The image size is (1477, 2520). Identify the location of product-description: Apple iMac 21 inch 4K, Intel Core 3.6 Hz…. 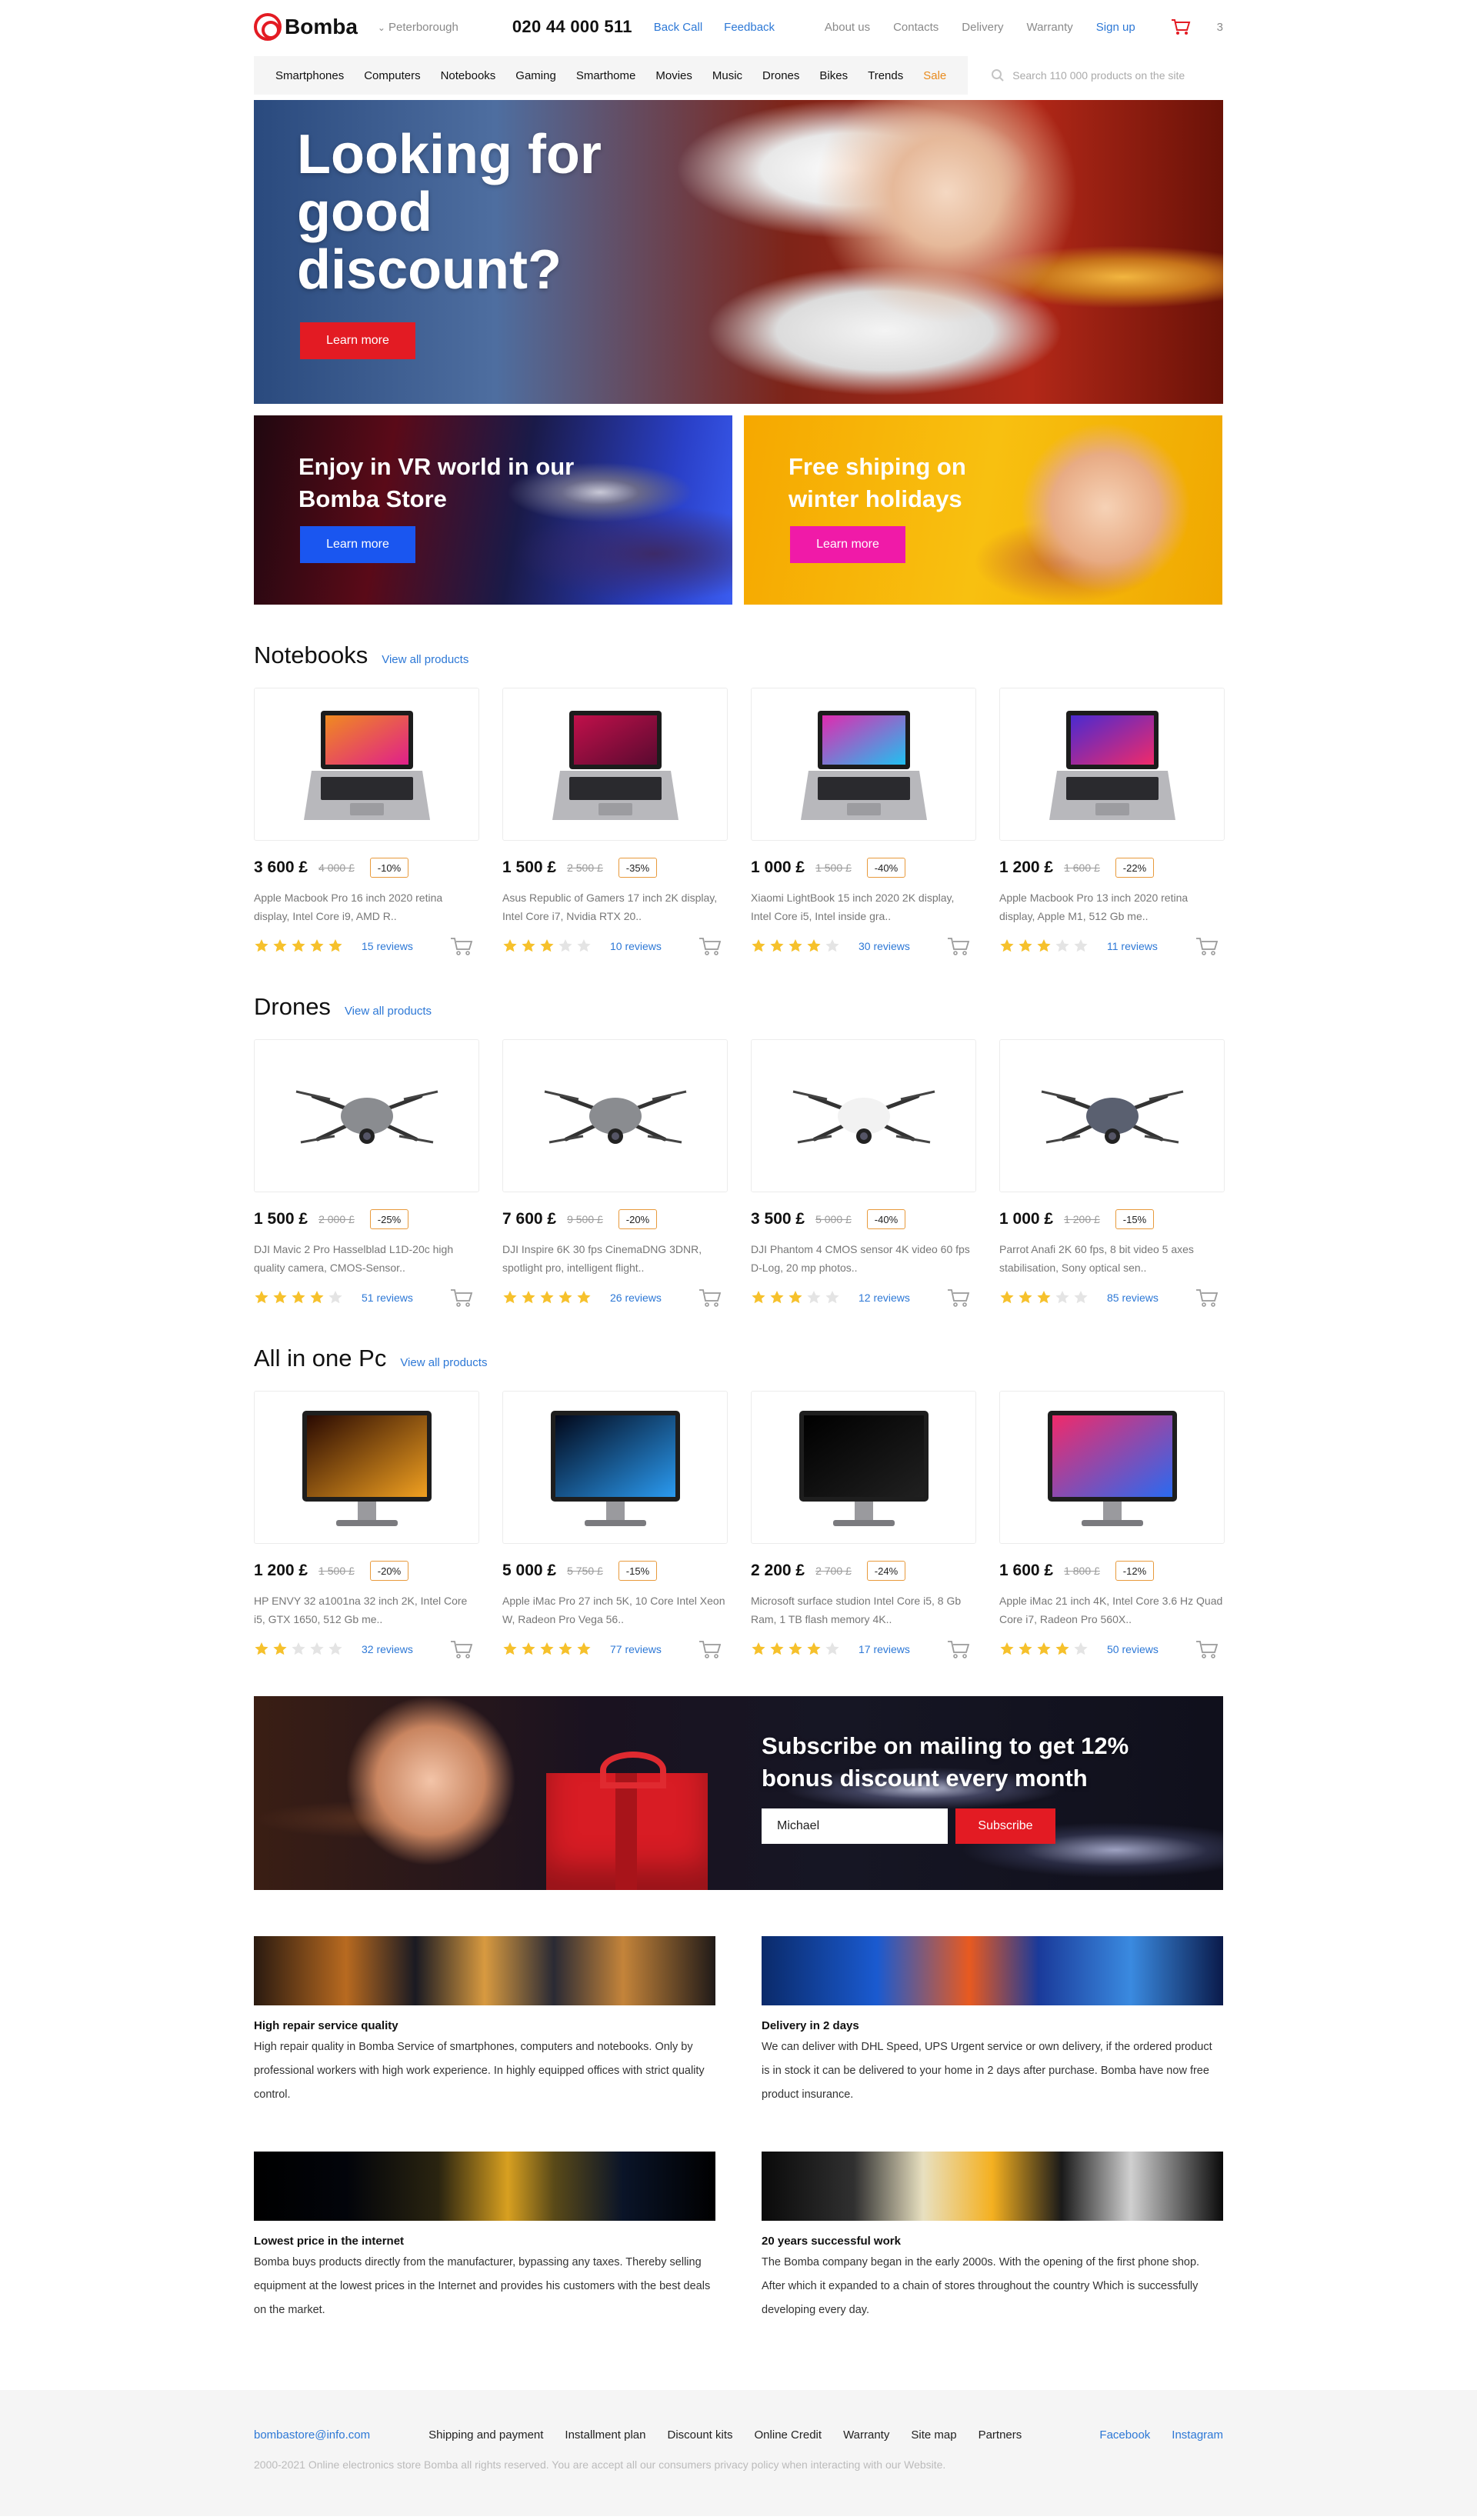
(1112, 1610).